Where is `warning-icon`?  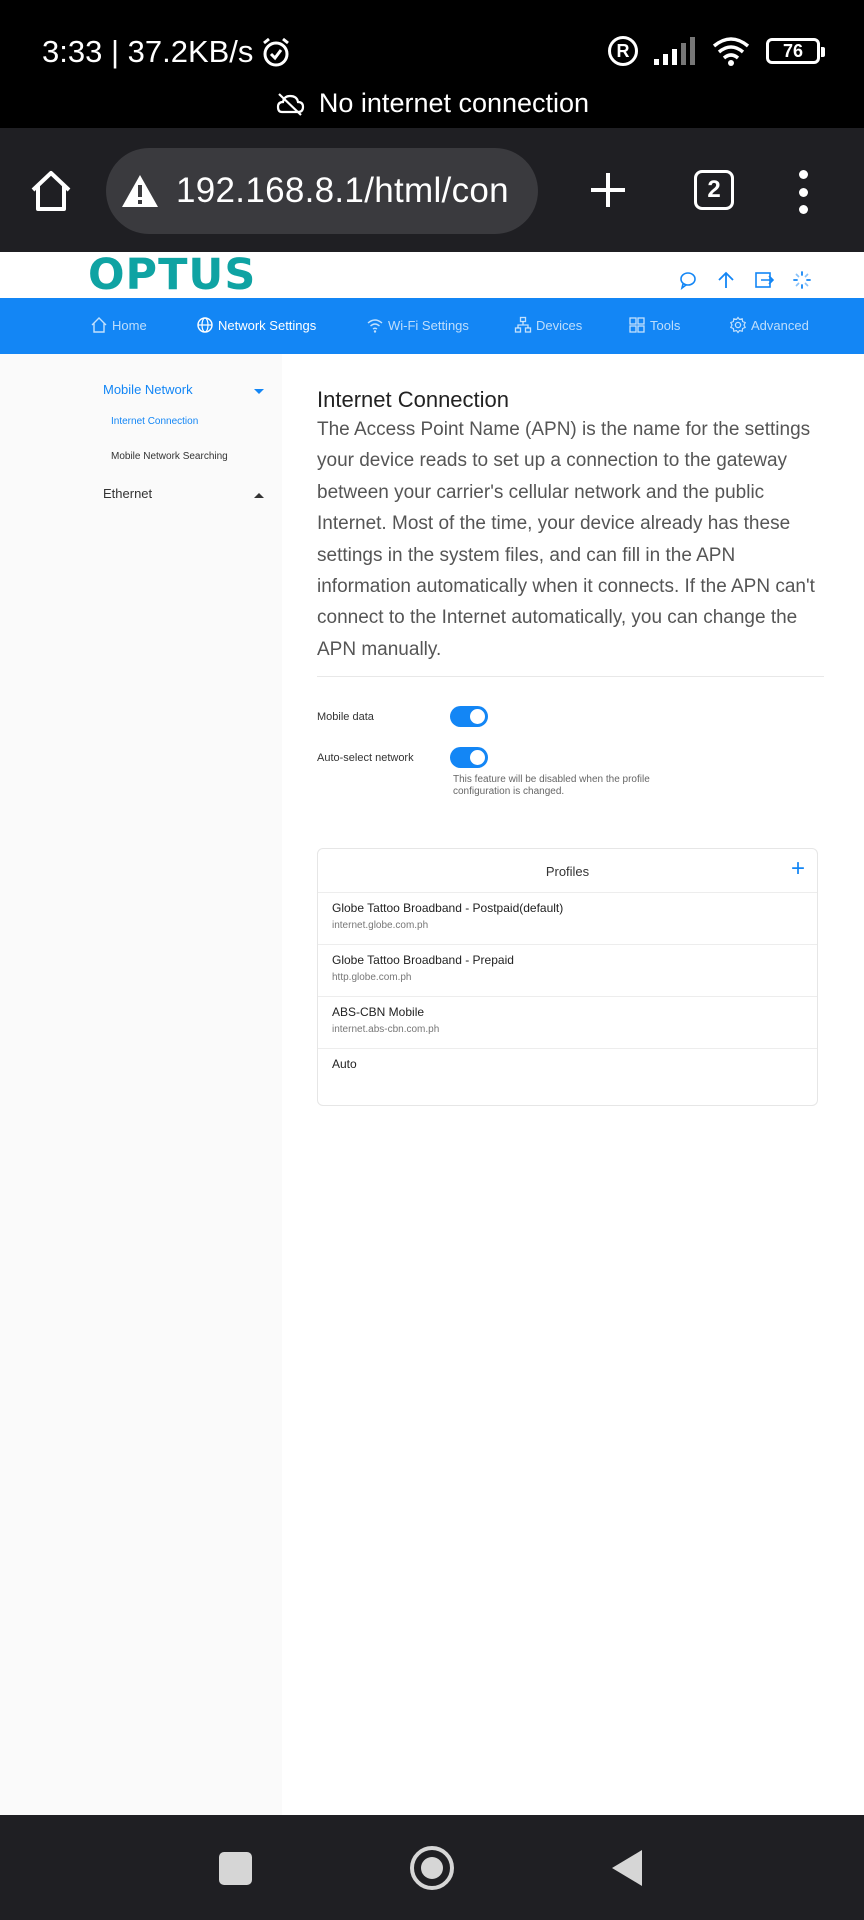
warning-icon is located at coordinates (140, 191).